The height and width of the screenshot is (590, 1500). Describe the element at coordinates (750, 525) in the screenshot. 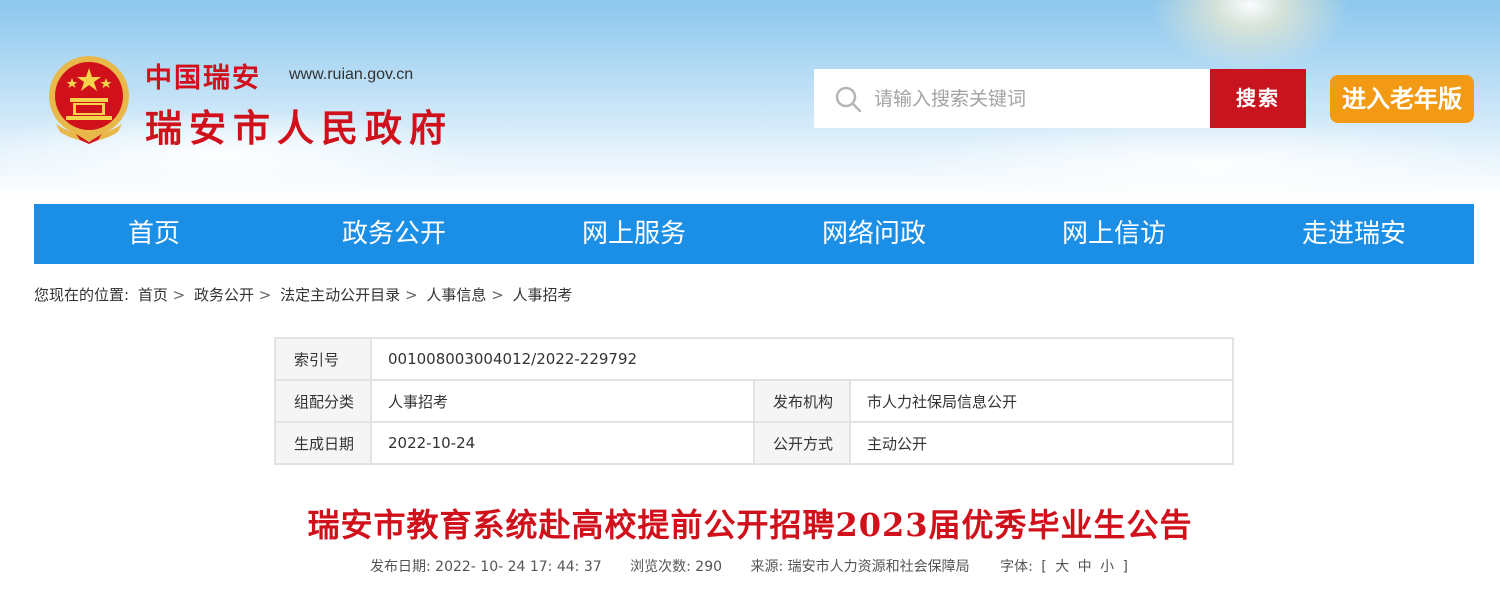

I see `article-title: 瑞安市教育系统赴高校提前公开招聘2023届优秀毕业生公告` at that location.